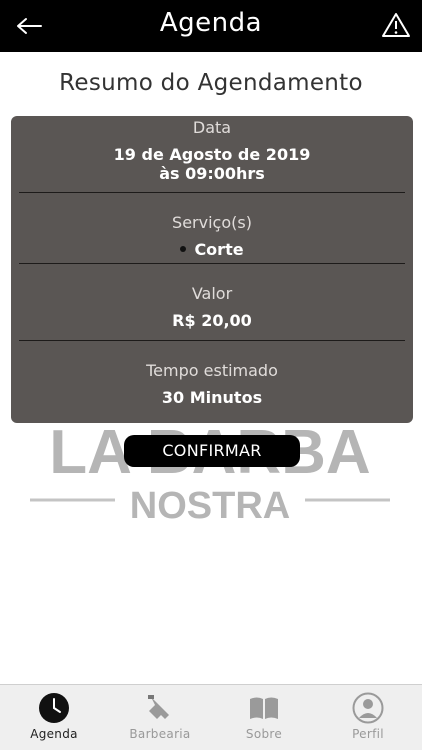 The width and height of the screenshot is (422, 750). Describe the element at coordinates (54, 708) in the screenshot. I see `clock-icon` at that location.